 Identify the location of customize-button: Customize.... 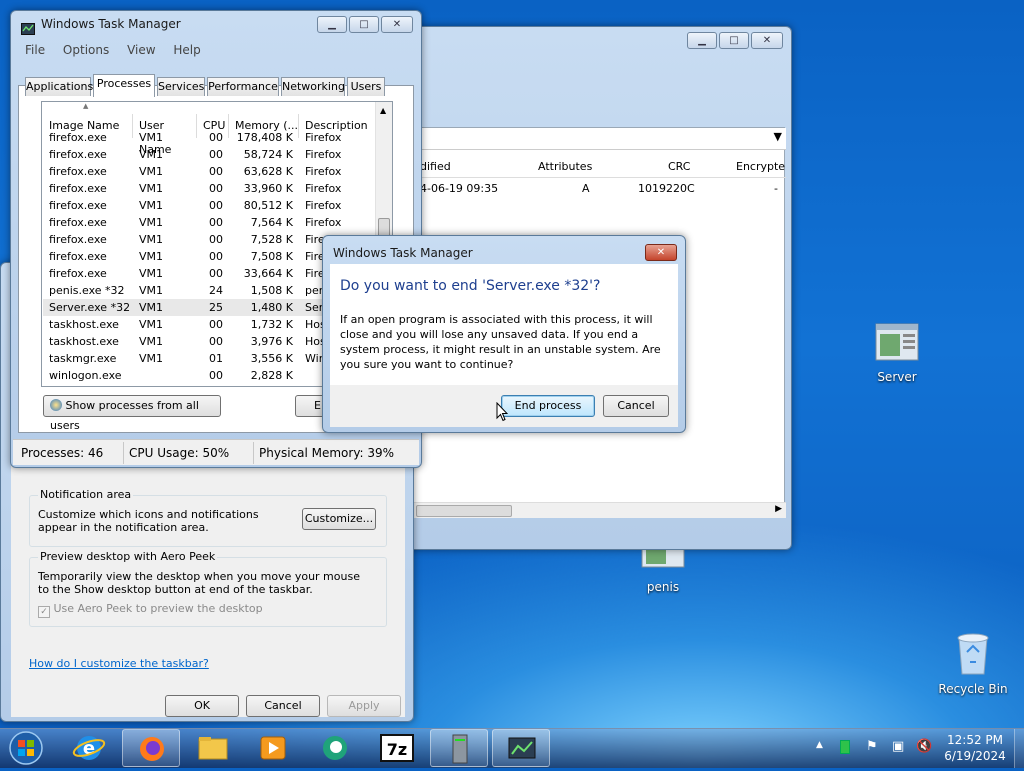
(339, 519).